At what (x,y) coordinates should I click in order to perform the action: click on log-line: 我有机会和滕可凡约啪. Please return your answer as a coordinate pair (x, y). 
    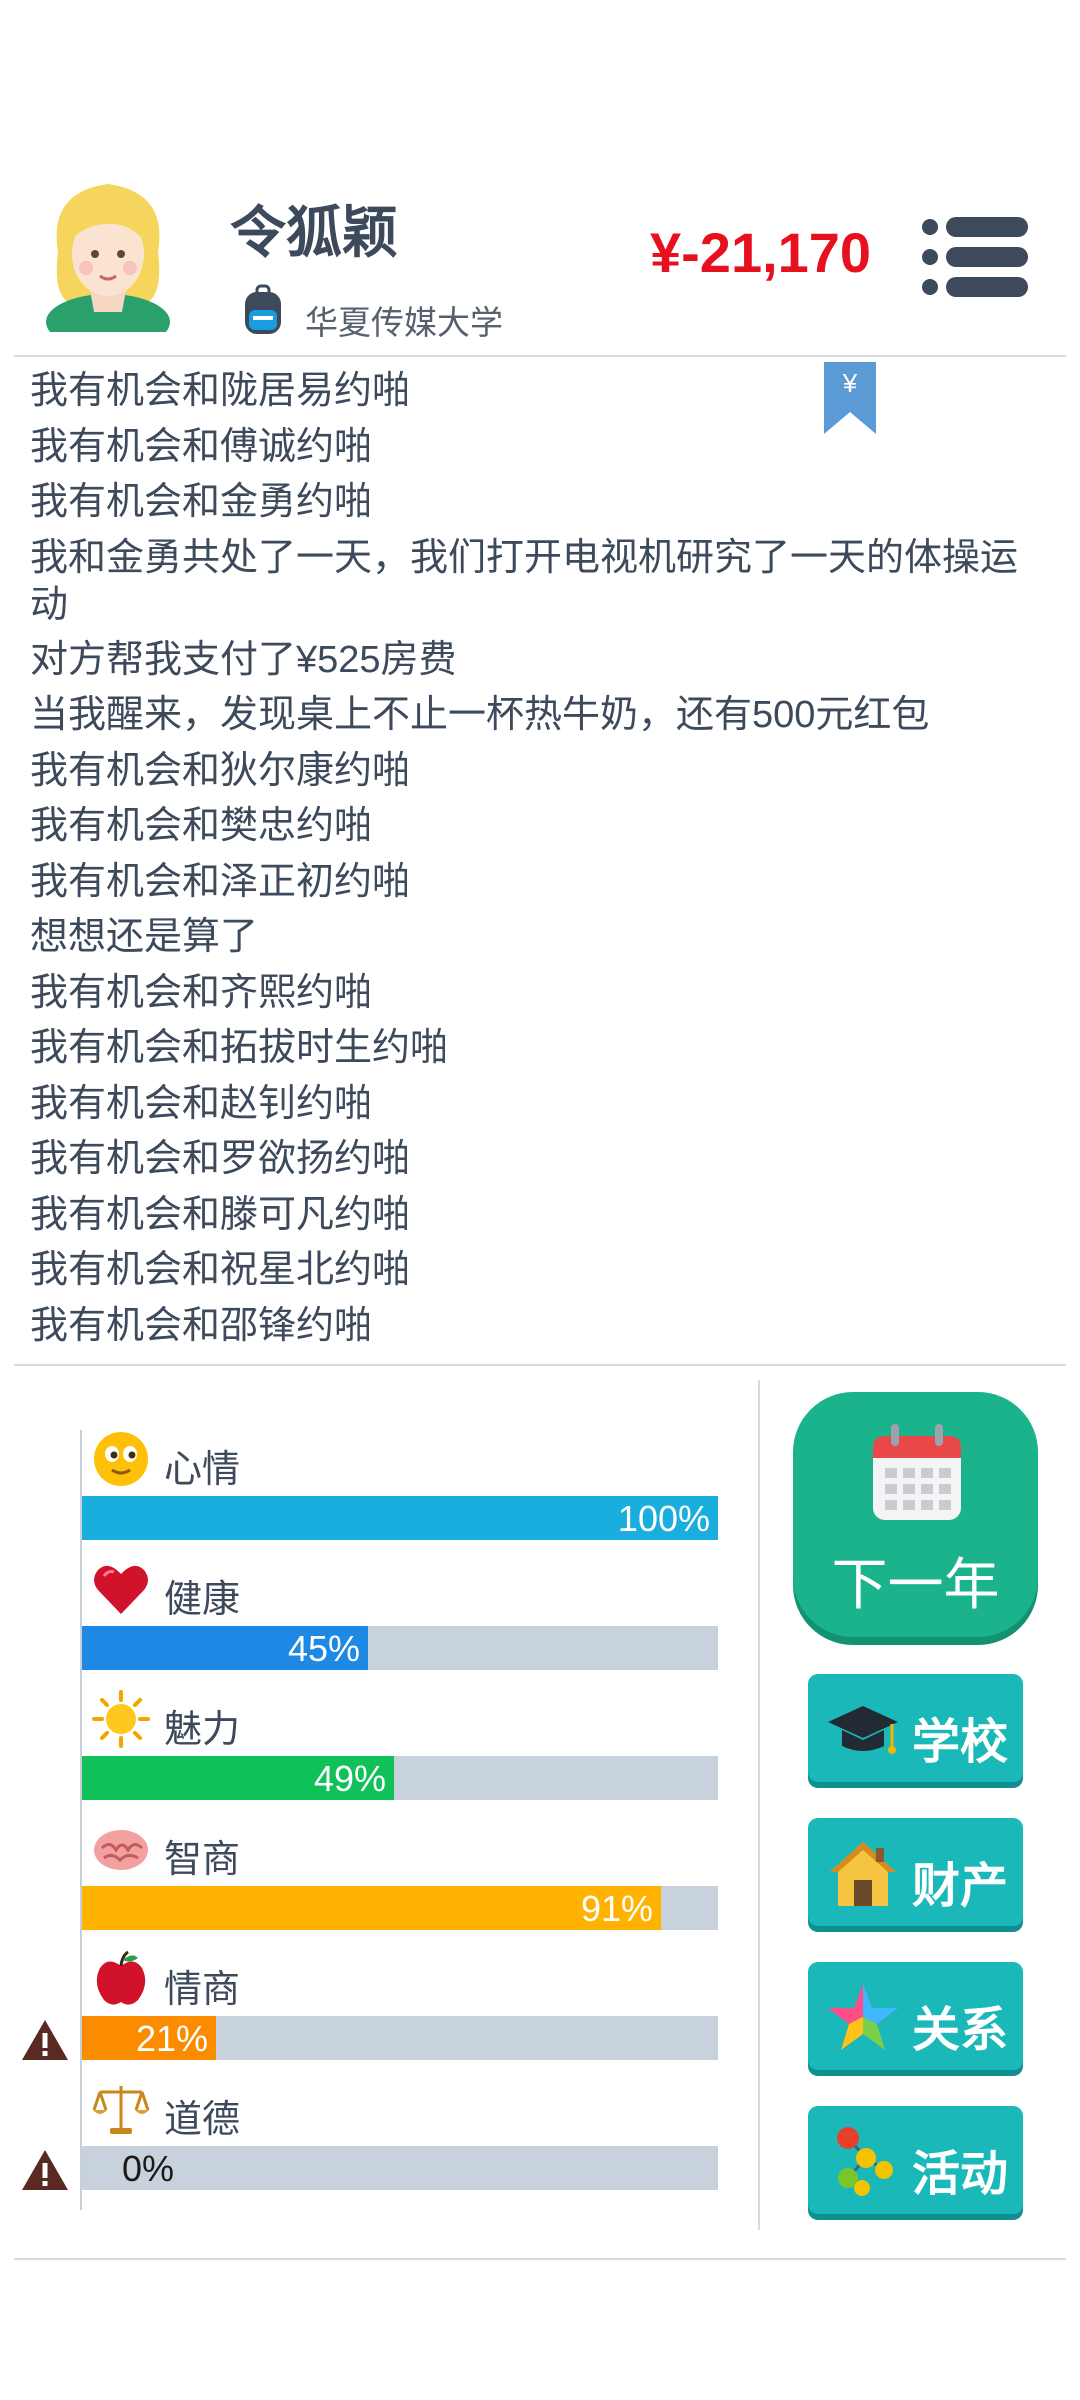
    Looking at the image, I should click on (220, 1214).